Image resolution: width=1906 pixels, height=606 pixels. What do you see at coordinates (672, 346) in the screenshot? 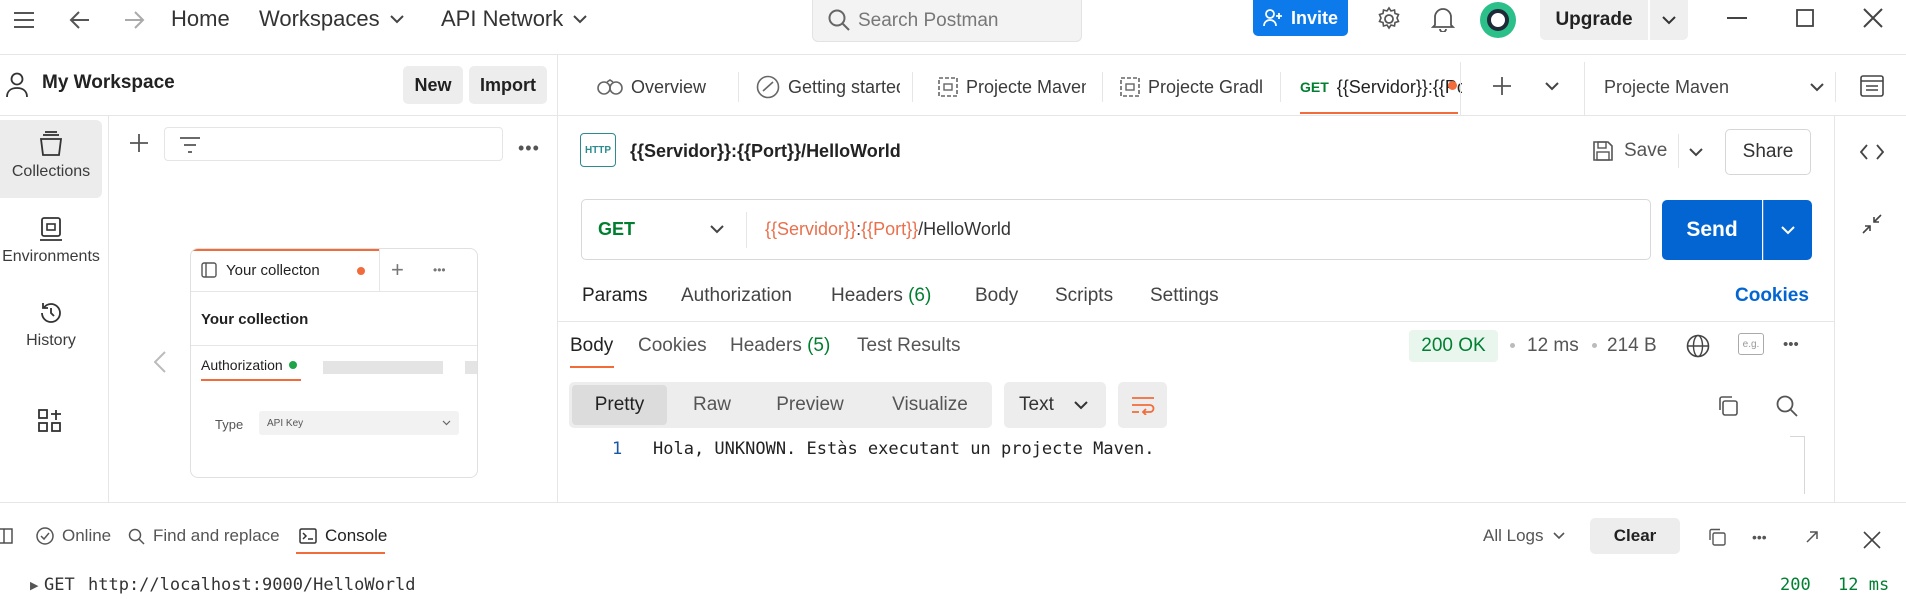
I see `response-tab-cookies: Cookies` at bounding box center [672, 346].